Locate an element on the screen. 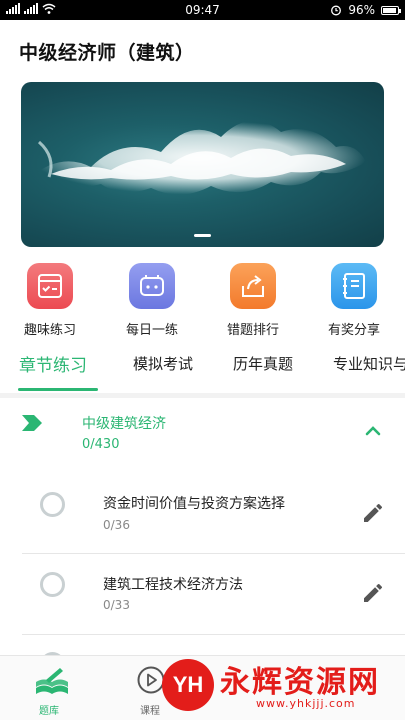 Image resolution: width=405 pixels, height=720 pixels. quick-action-label: 有奖分享 is located at coordinates (353, 330).